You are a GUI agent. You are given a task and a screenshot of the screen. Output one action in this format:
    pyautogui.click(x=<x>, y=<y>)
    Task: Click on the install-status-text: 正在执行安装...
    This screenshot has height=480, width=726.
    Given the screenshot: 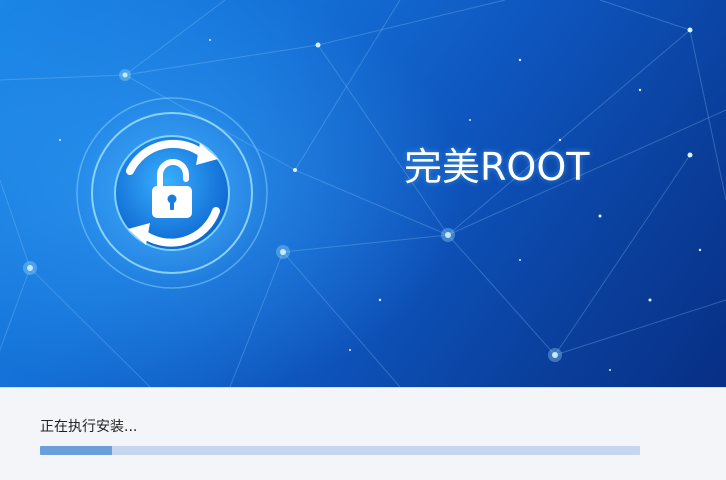 What is the action you would take?
    pyautogui.click(x=89, y=427)
    